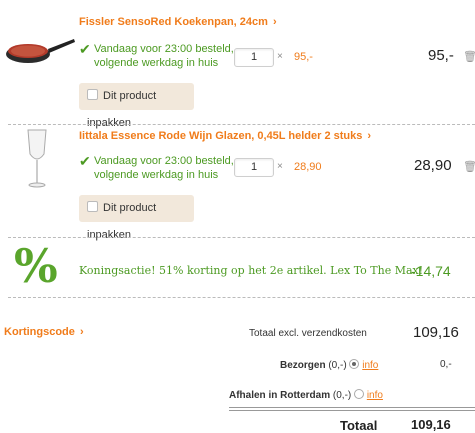  What do you see at coordinates (441, 55) in the screenshot?
I see `line-total: 95,-` at bounding box center [441, 55].